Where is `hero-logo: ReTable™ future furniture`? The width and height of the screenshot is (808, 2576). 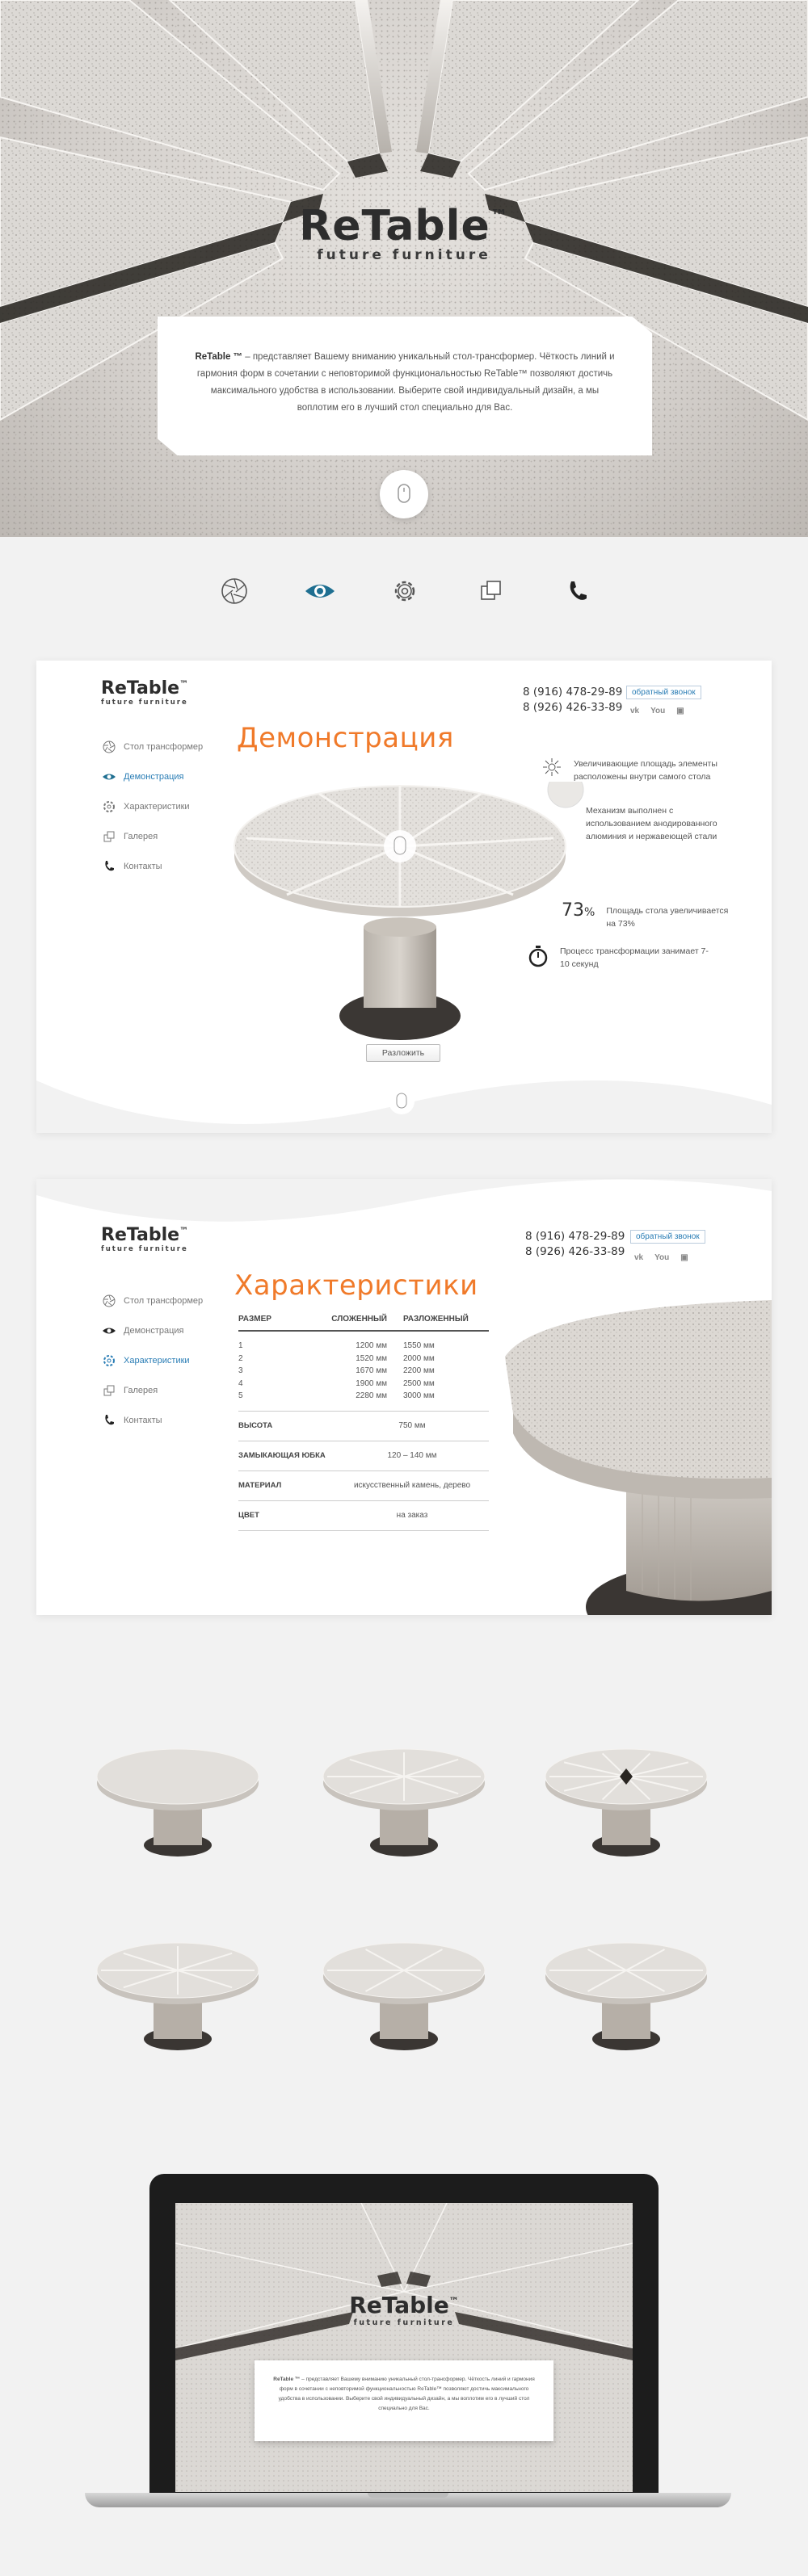
hero-logo: ReTable™ future furniture is located at coordinates (404, 233).